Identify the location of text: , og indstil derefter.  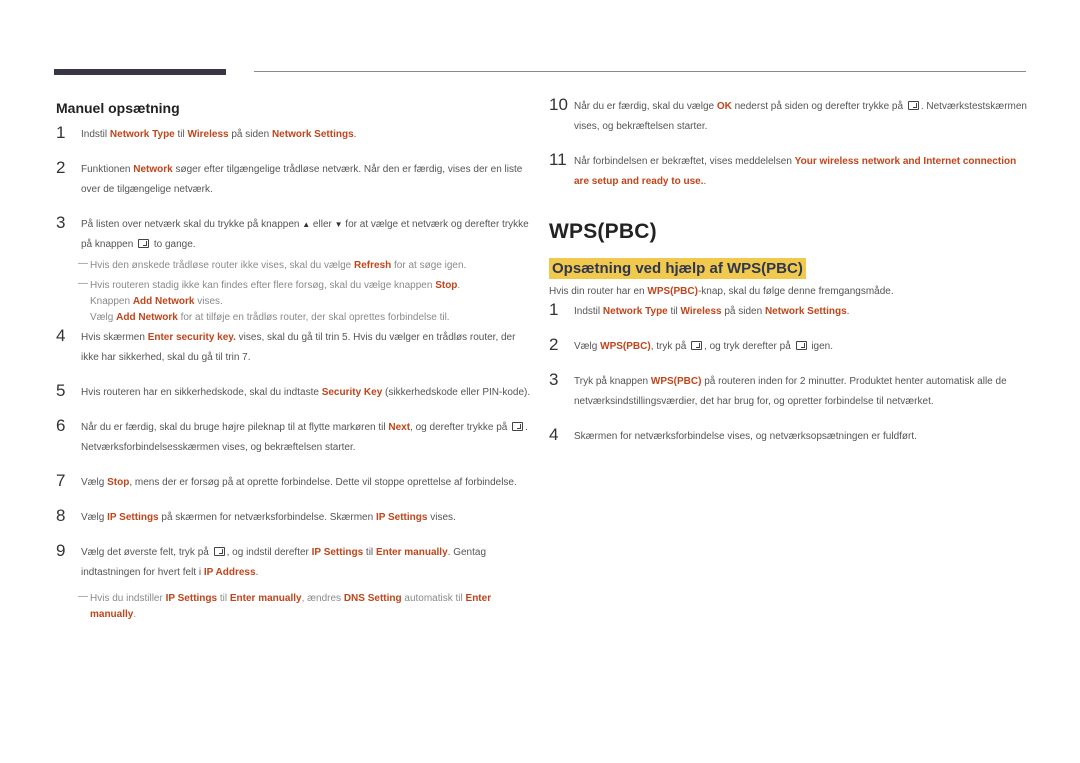
(269, 552).